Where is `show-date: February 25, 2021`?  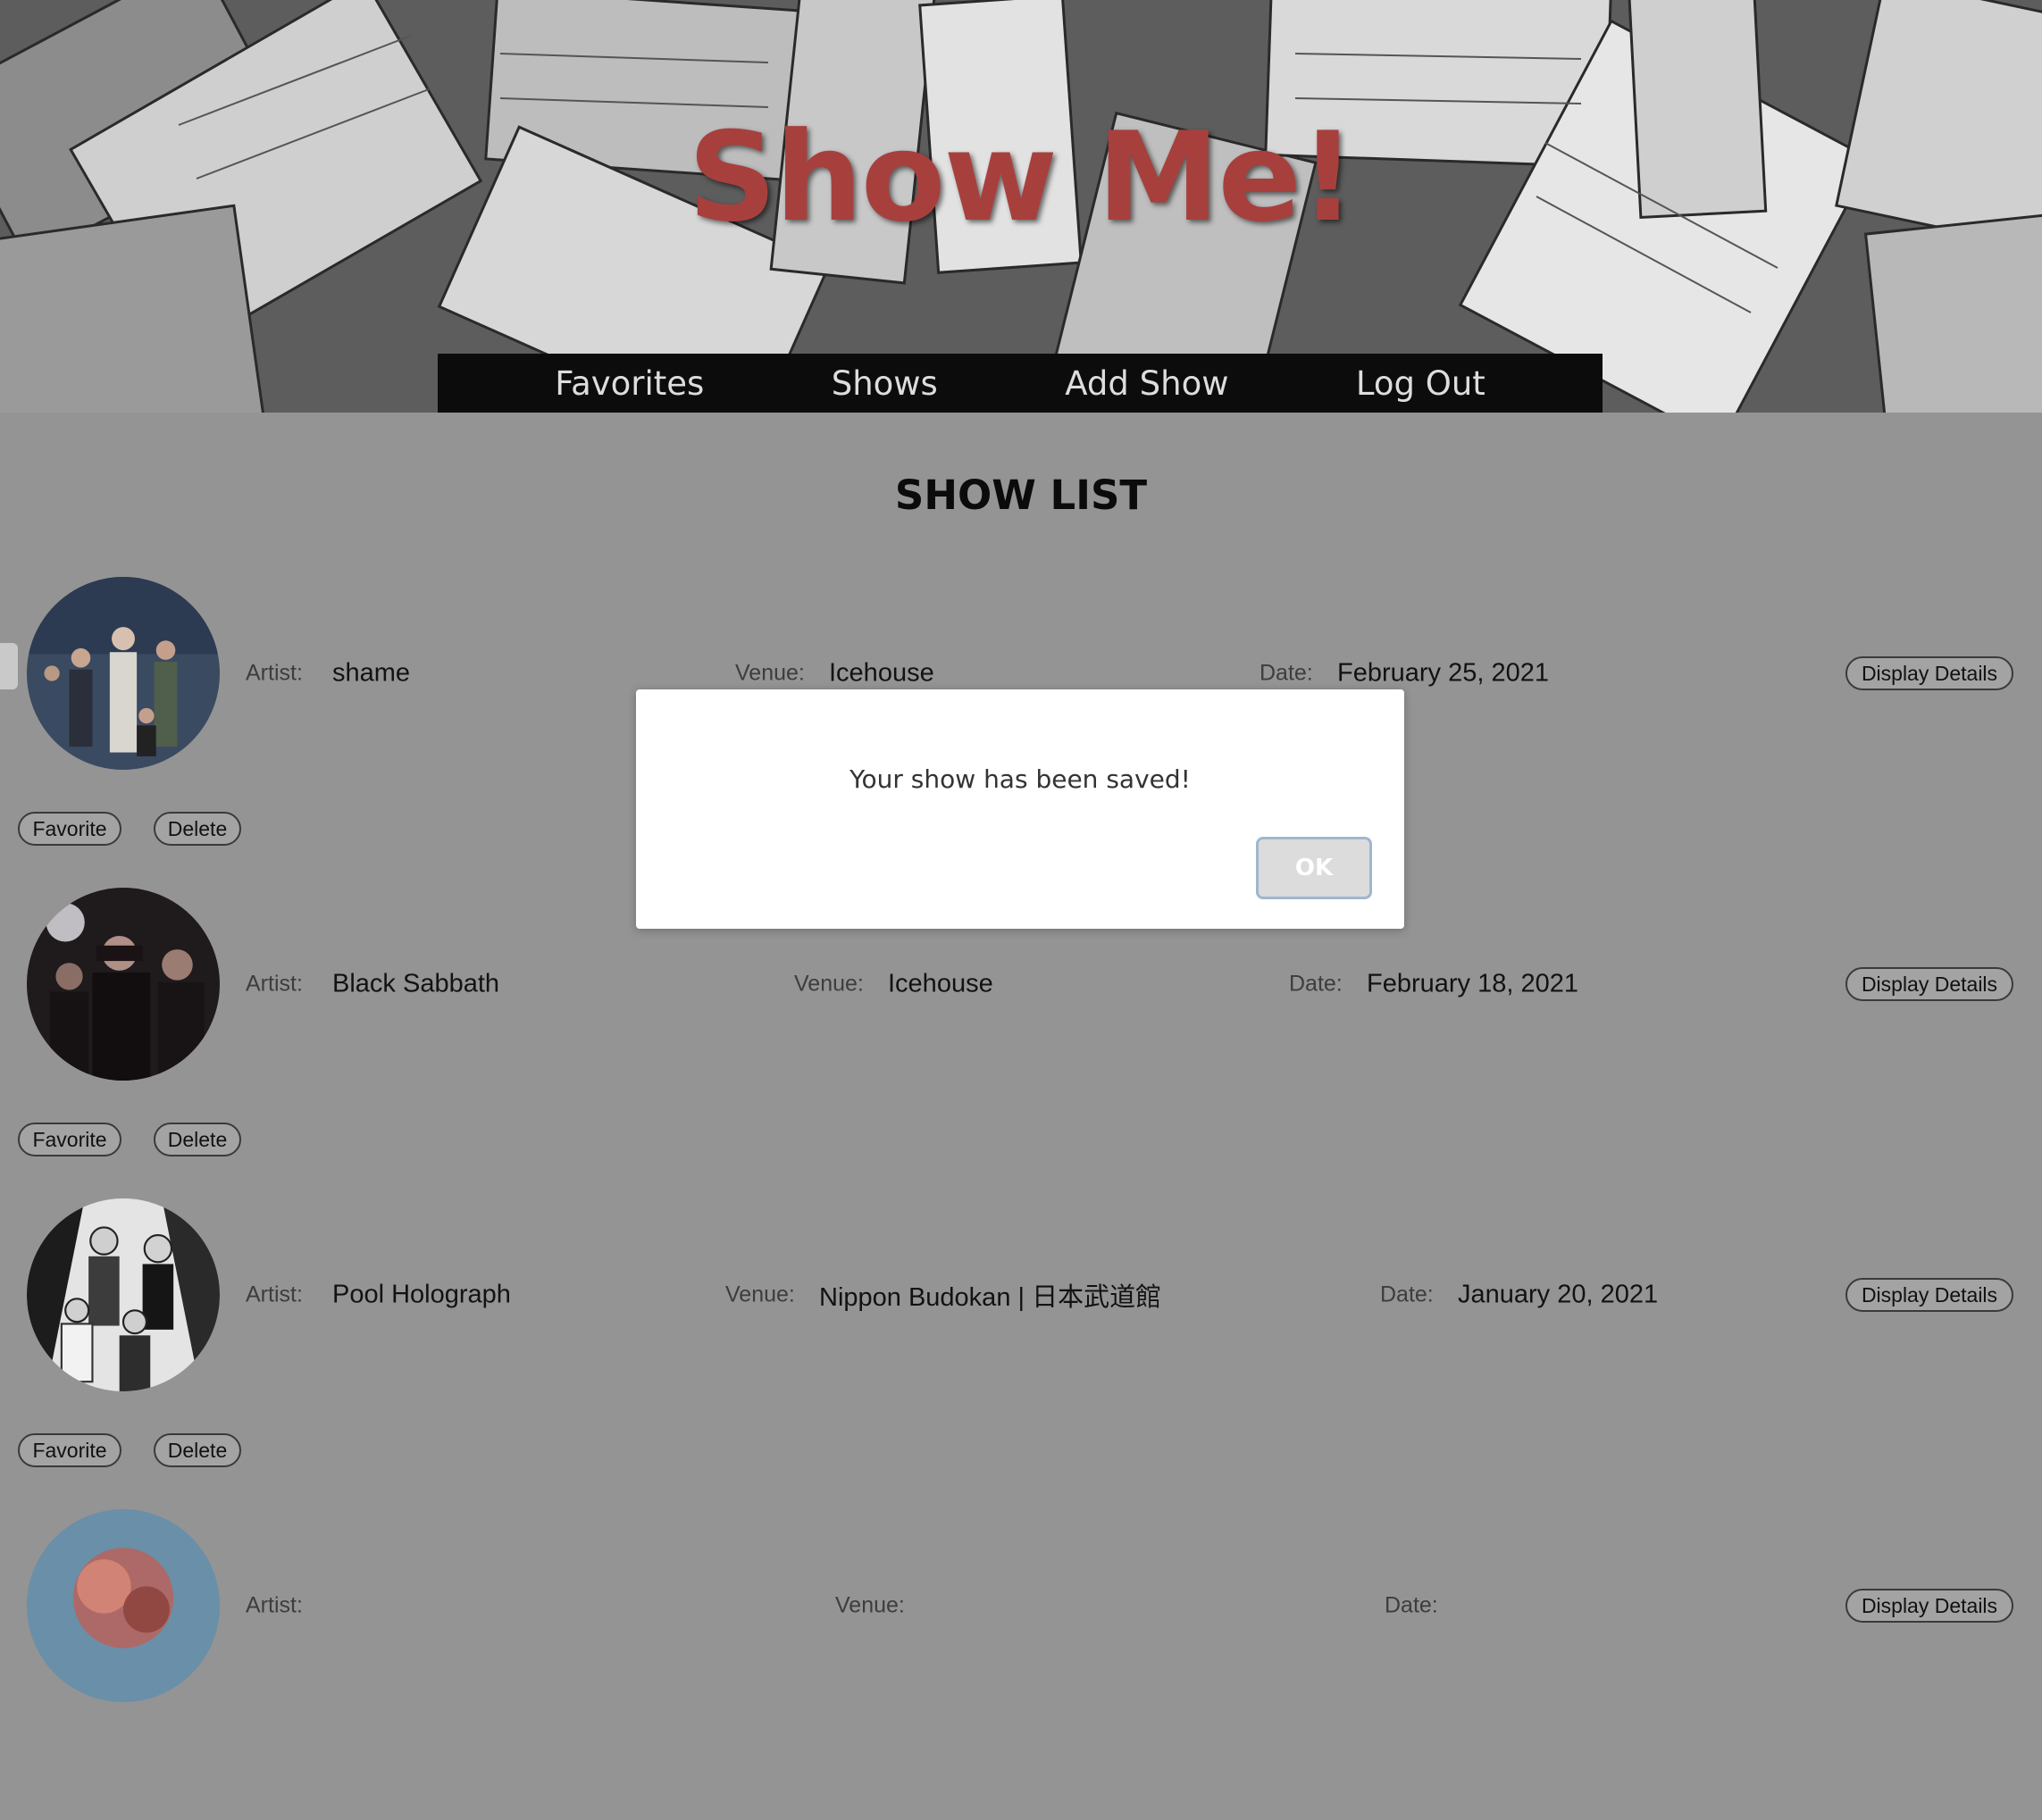 show-date: February 25, 2021 is located at coordinates (1443, 673).